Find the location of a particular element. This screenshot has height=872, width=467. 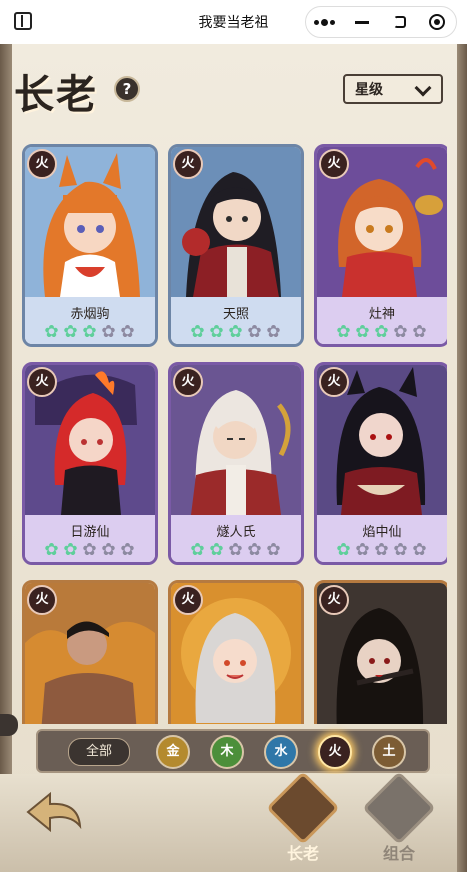

elder-card: 火 灶神 ✿ ✿ ✿ ✿ ✿ is located at coordinates (380, 245).